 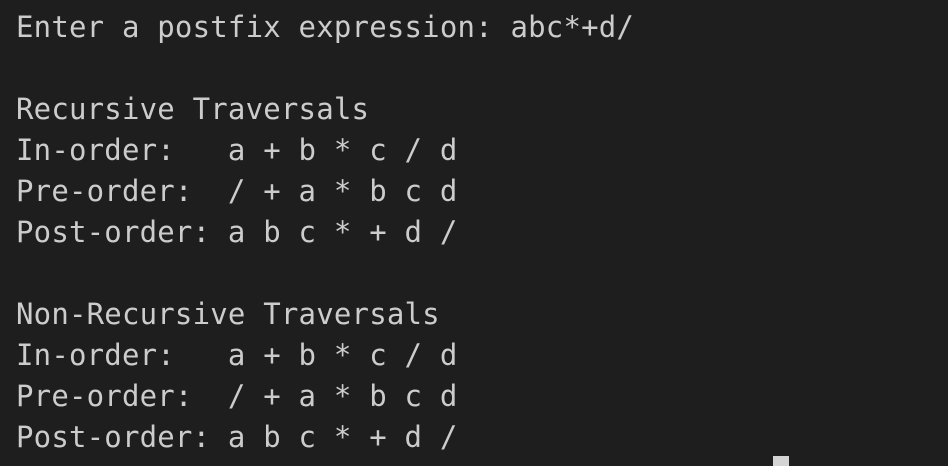 What do you see at coordinates (237, 150) in the screenshot?
I see `recursive-inorder: In-order: a + b * c / d` at bounding box center [237, 150].